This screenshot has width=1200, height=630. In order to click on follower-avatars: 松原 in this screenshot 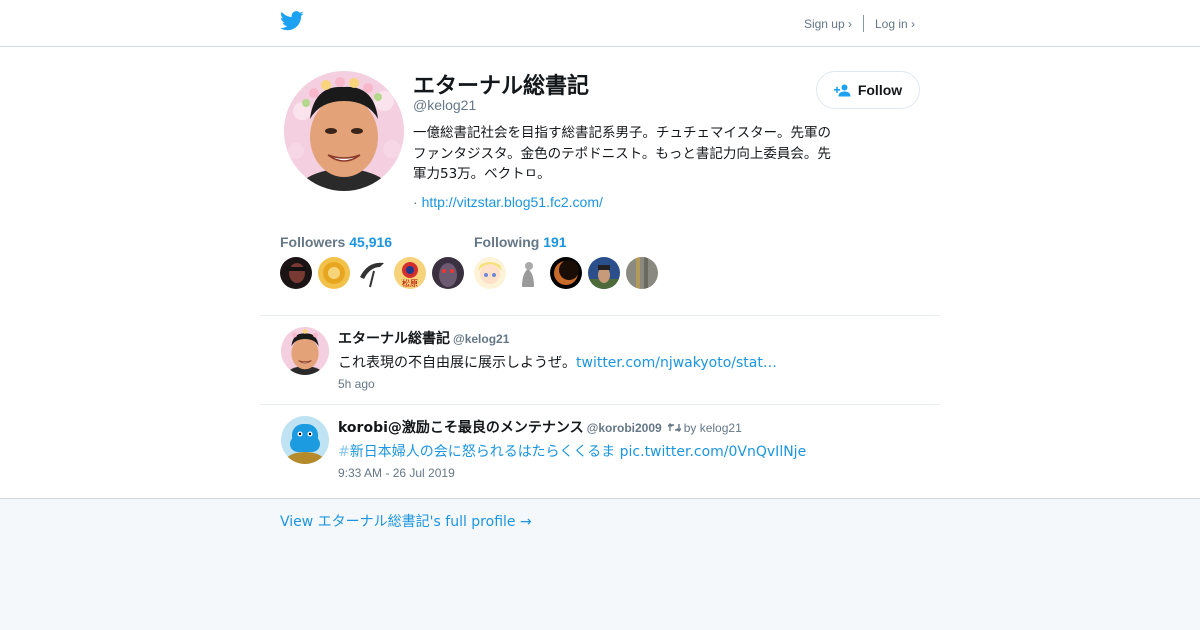, I will do `click(375, 273)`.